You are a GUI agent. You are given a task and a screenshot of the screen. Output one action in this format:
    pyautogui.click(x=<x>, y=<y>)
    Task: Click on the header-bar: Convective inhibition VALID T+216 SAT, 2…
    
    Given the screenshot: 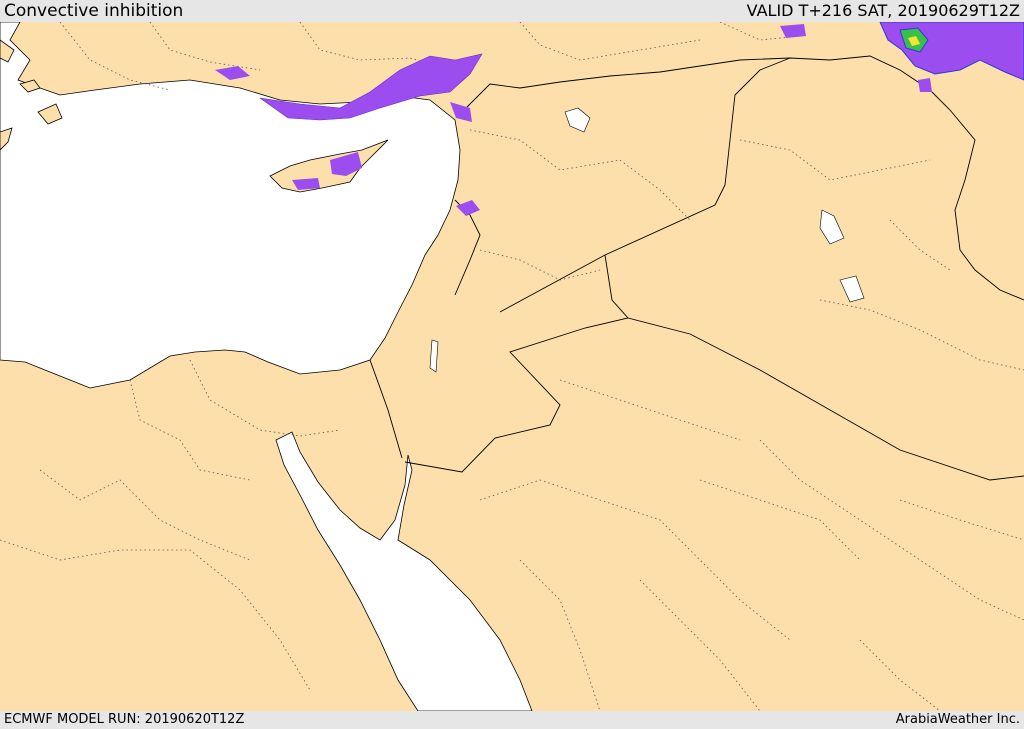 What is the action you would take?
    pyautogui.click(x=512, y=11)
    